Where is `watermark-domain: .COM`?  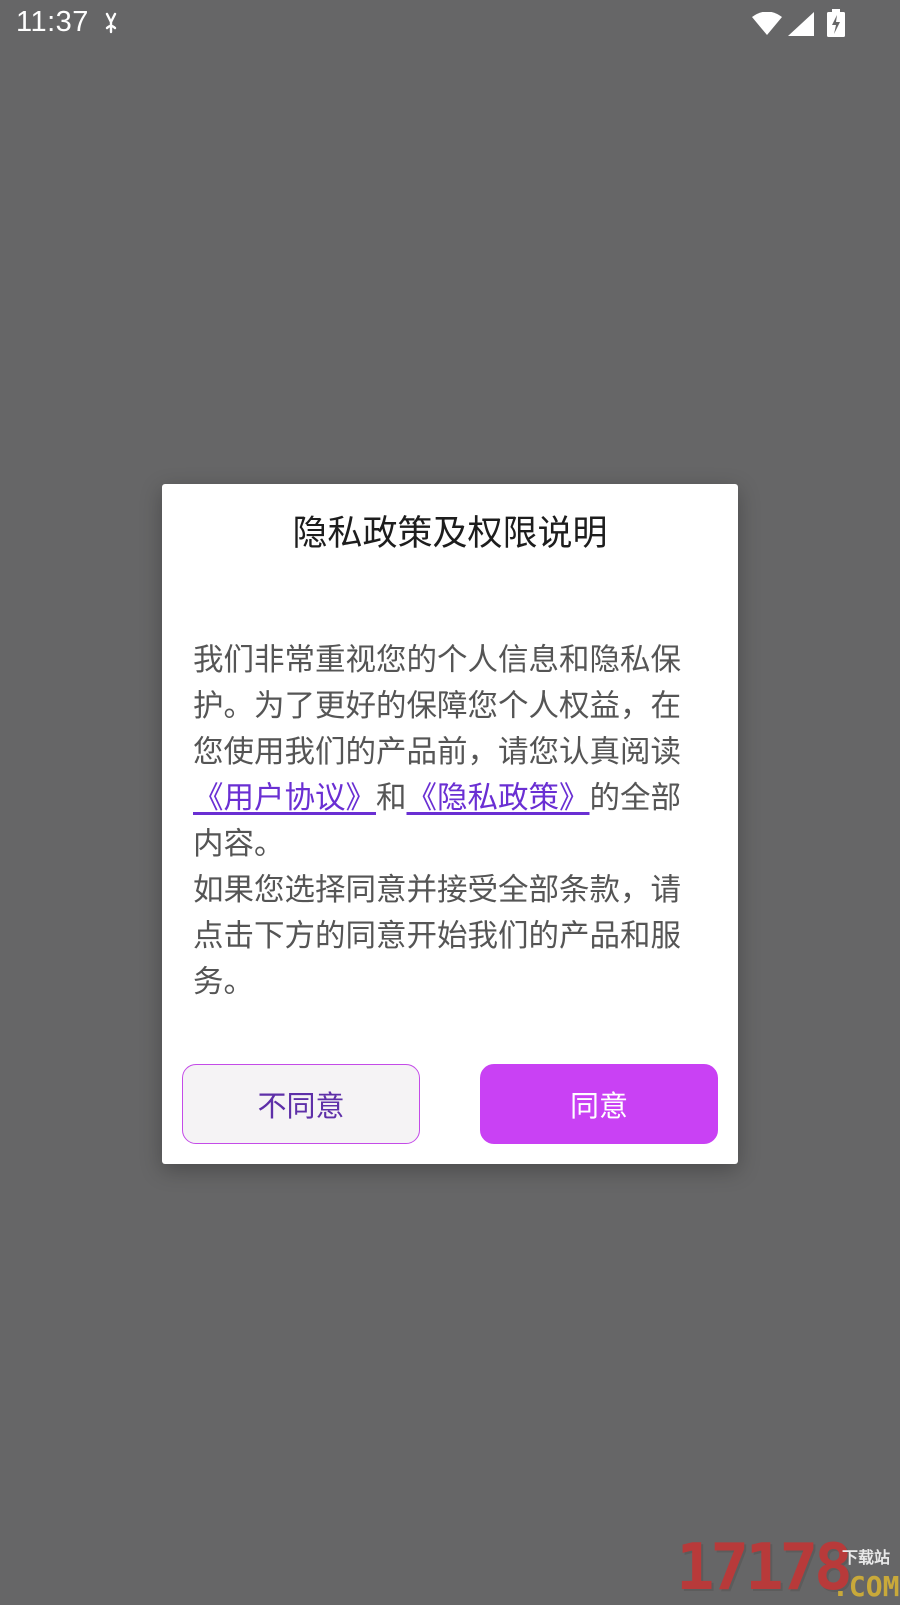
watermark-domain: .COM is located at coordinates (866, 1586).